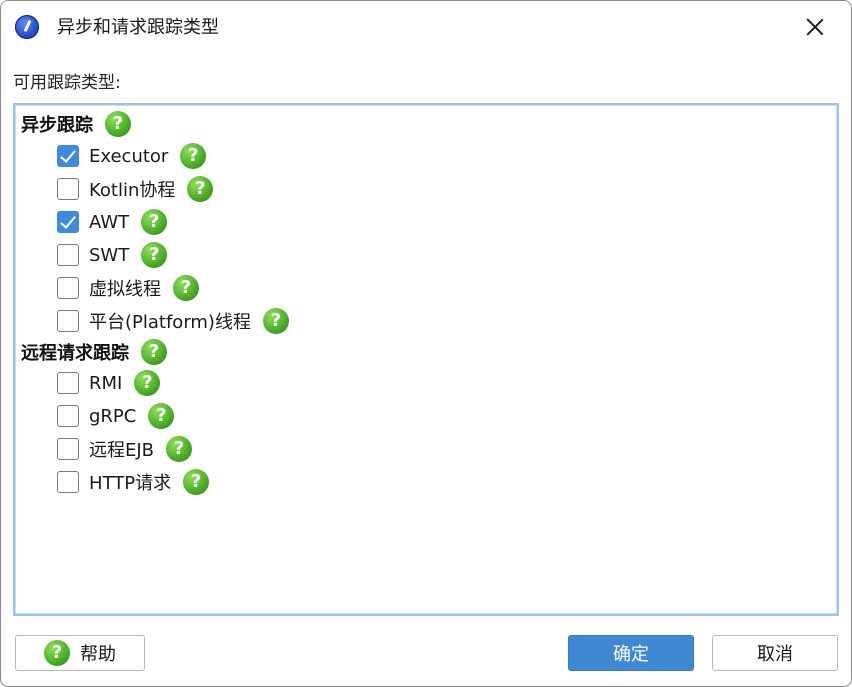 The height and width of the screenshot is (687, 852). What do you see at coordinates (68, 482) in the screenshot?
I see `checkbox-http-request` at bounding box center [68, 482].